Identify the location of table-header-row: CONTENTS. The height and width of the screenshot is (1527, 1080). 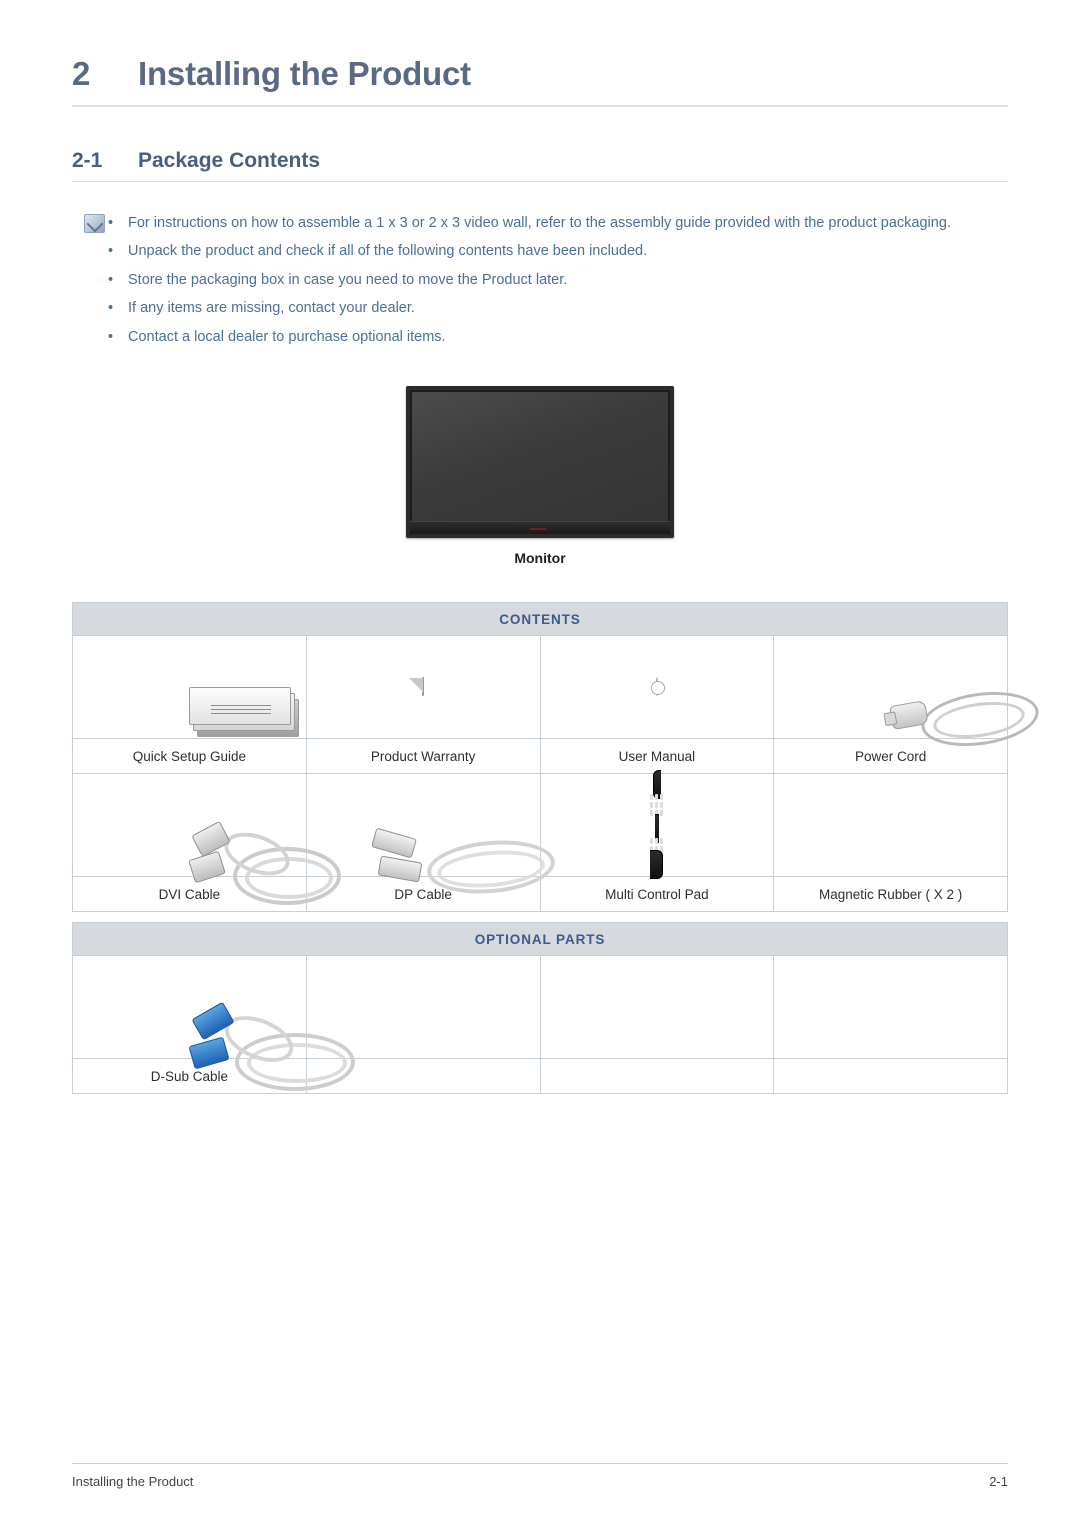
(540, 619).